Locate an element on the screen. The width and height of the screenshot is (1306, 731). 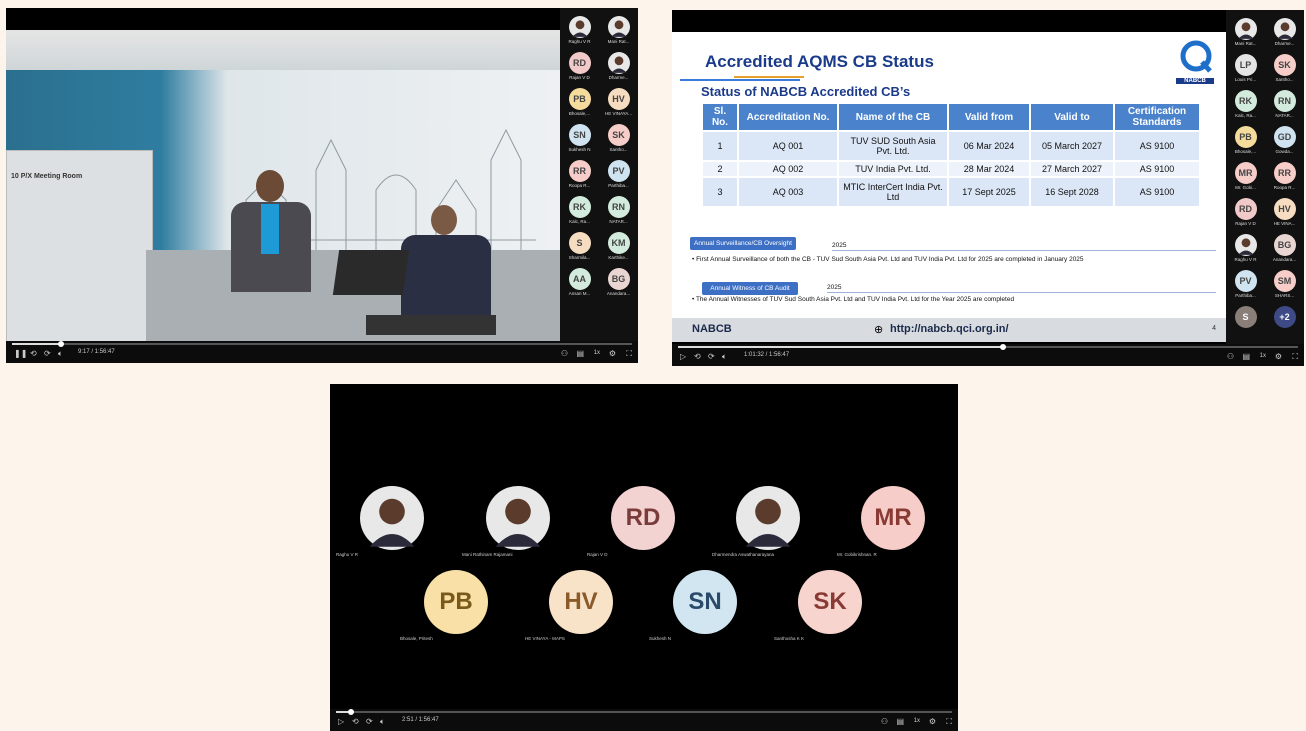
avatar: PB is located at coordinates (579, 99).